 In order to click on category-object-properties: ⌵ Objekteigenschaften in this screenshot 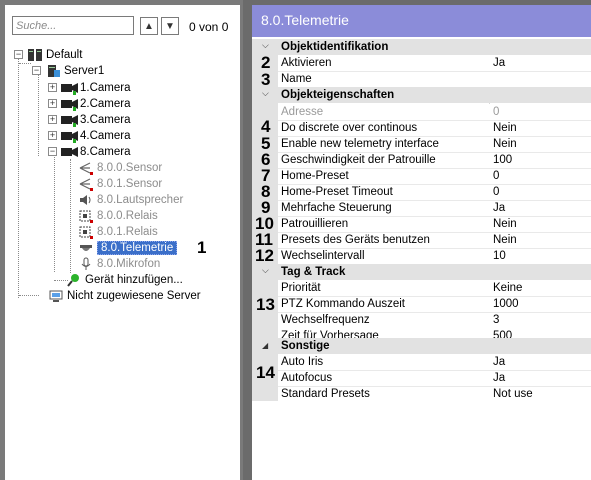, I will do `click(421, 95)`.